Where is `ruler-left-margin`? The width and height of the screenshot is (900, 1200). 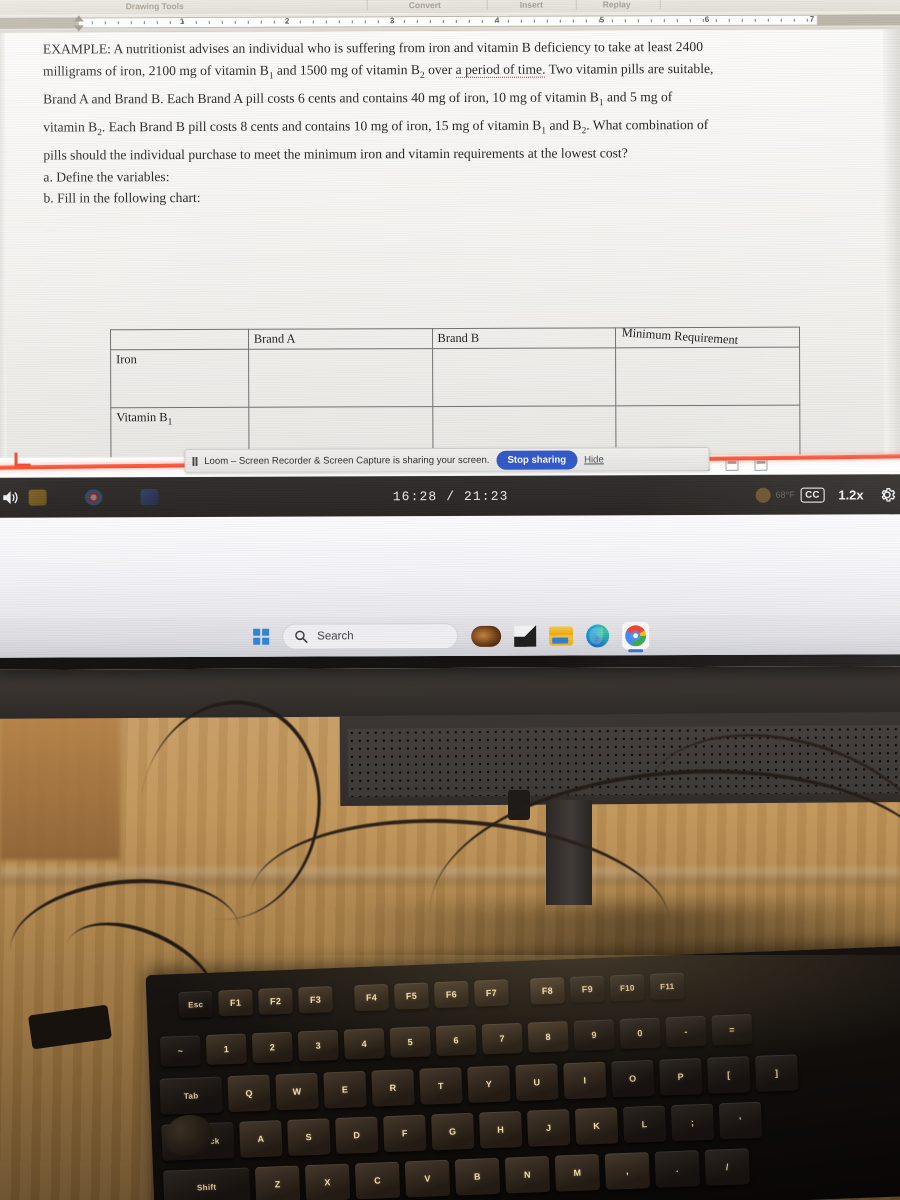 ruler-left-margin is located at coordinates (39, 23).